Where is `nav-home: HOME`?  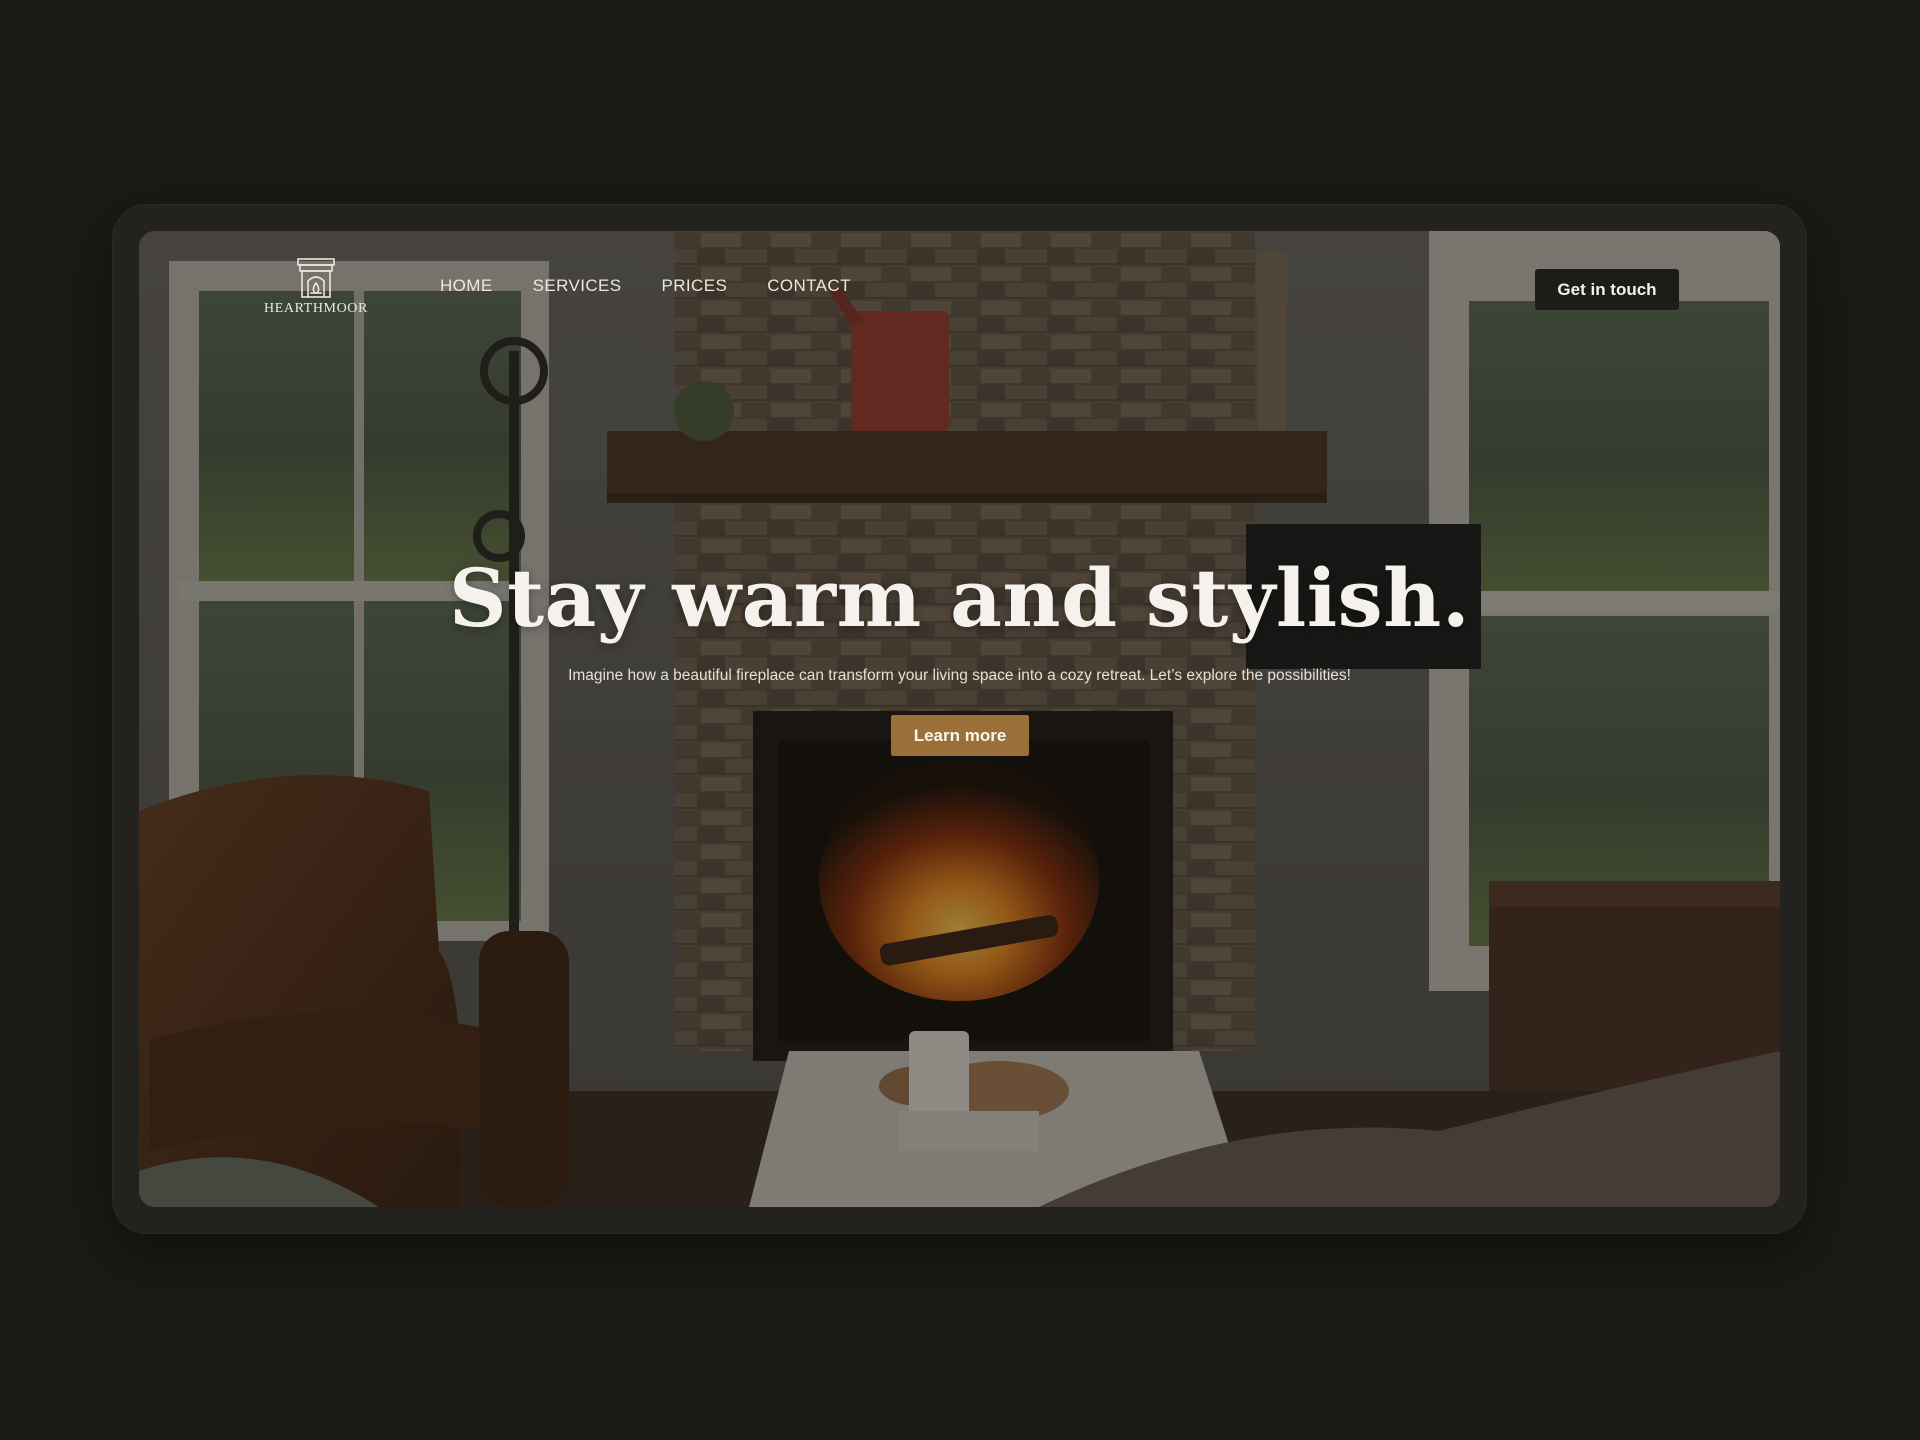
nav-home: HOME is located at coordinates (466, 286).